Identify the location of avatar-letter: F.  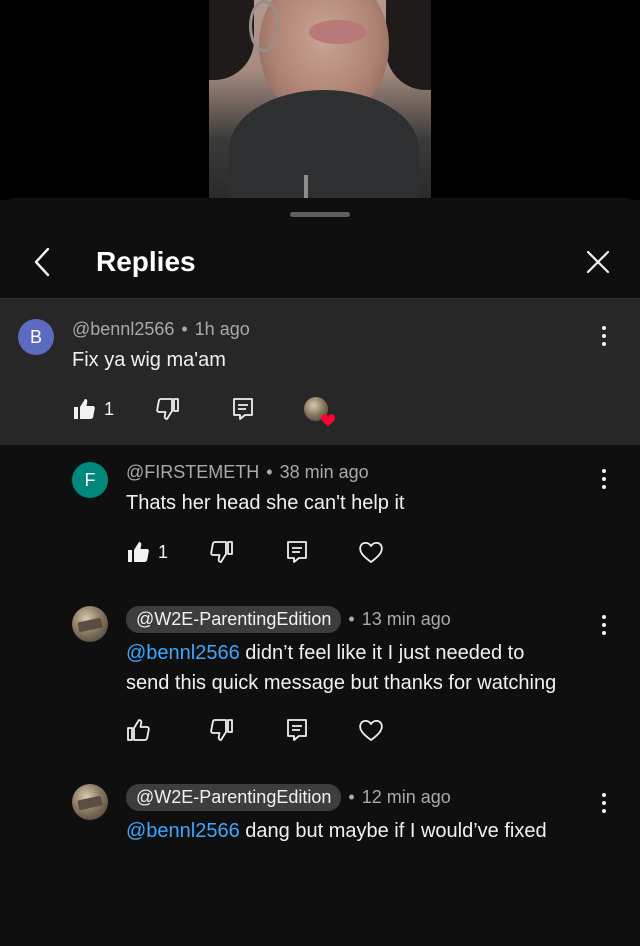
(90, 479).